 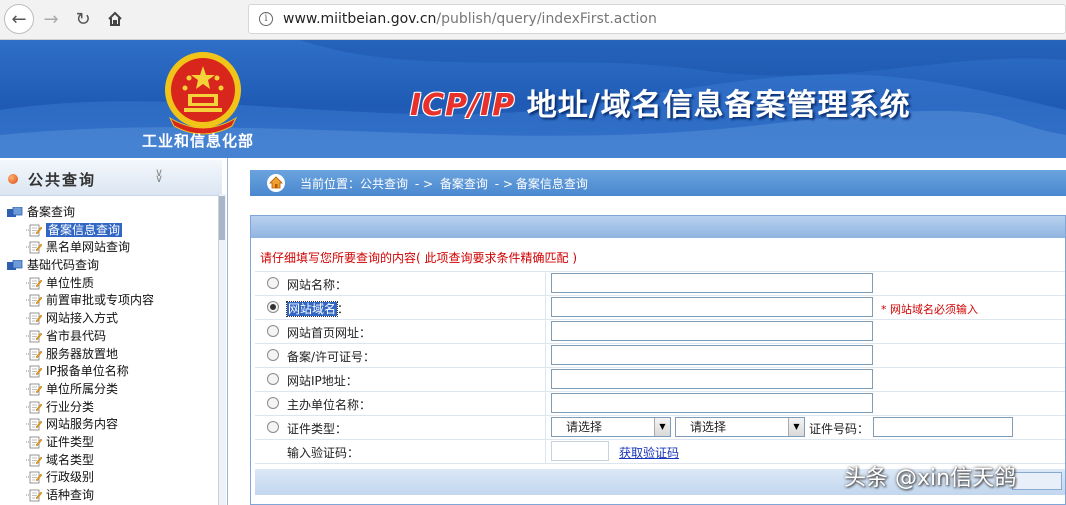 I want to click on submit-button, so click(x=1037, y=481).